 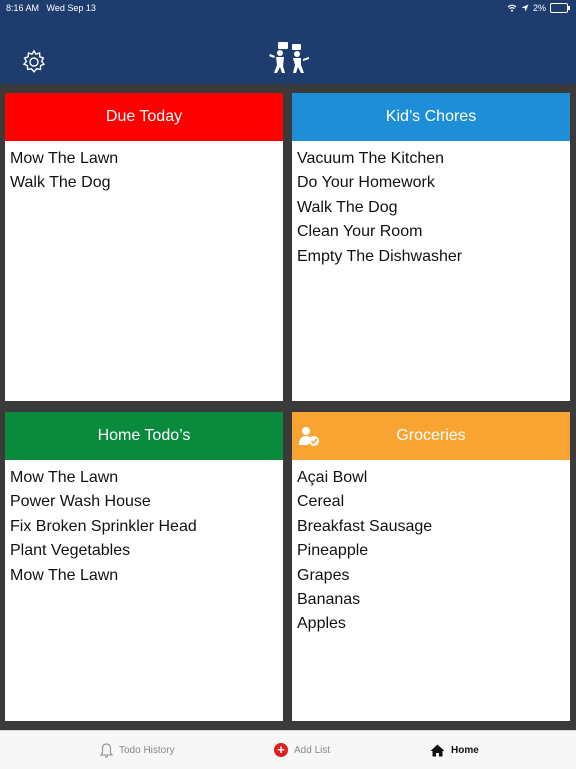 What do you see at coordinates (312, 750) in the screenshot?
I see `tab-label: Add List` at bounding box center [312, 750].